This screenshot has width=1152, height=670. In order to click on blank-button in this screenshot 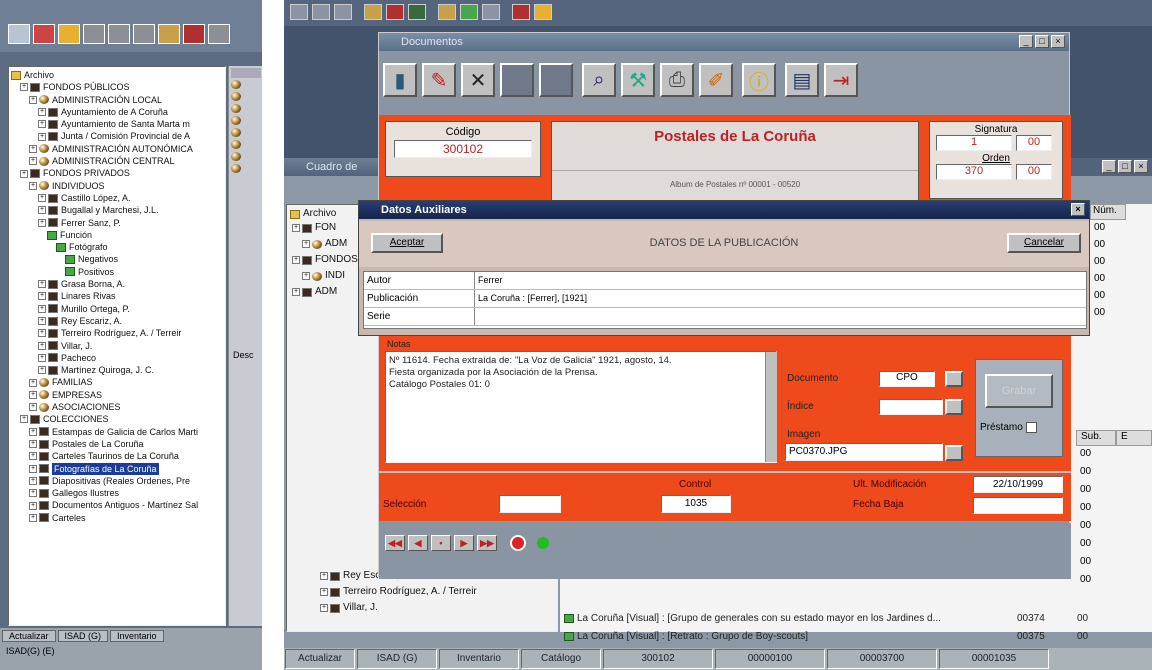, I will do `click(556, 80)`.